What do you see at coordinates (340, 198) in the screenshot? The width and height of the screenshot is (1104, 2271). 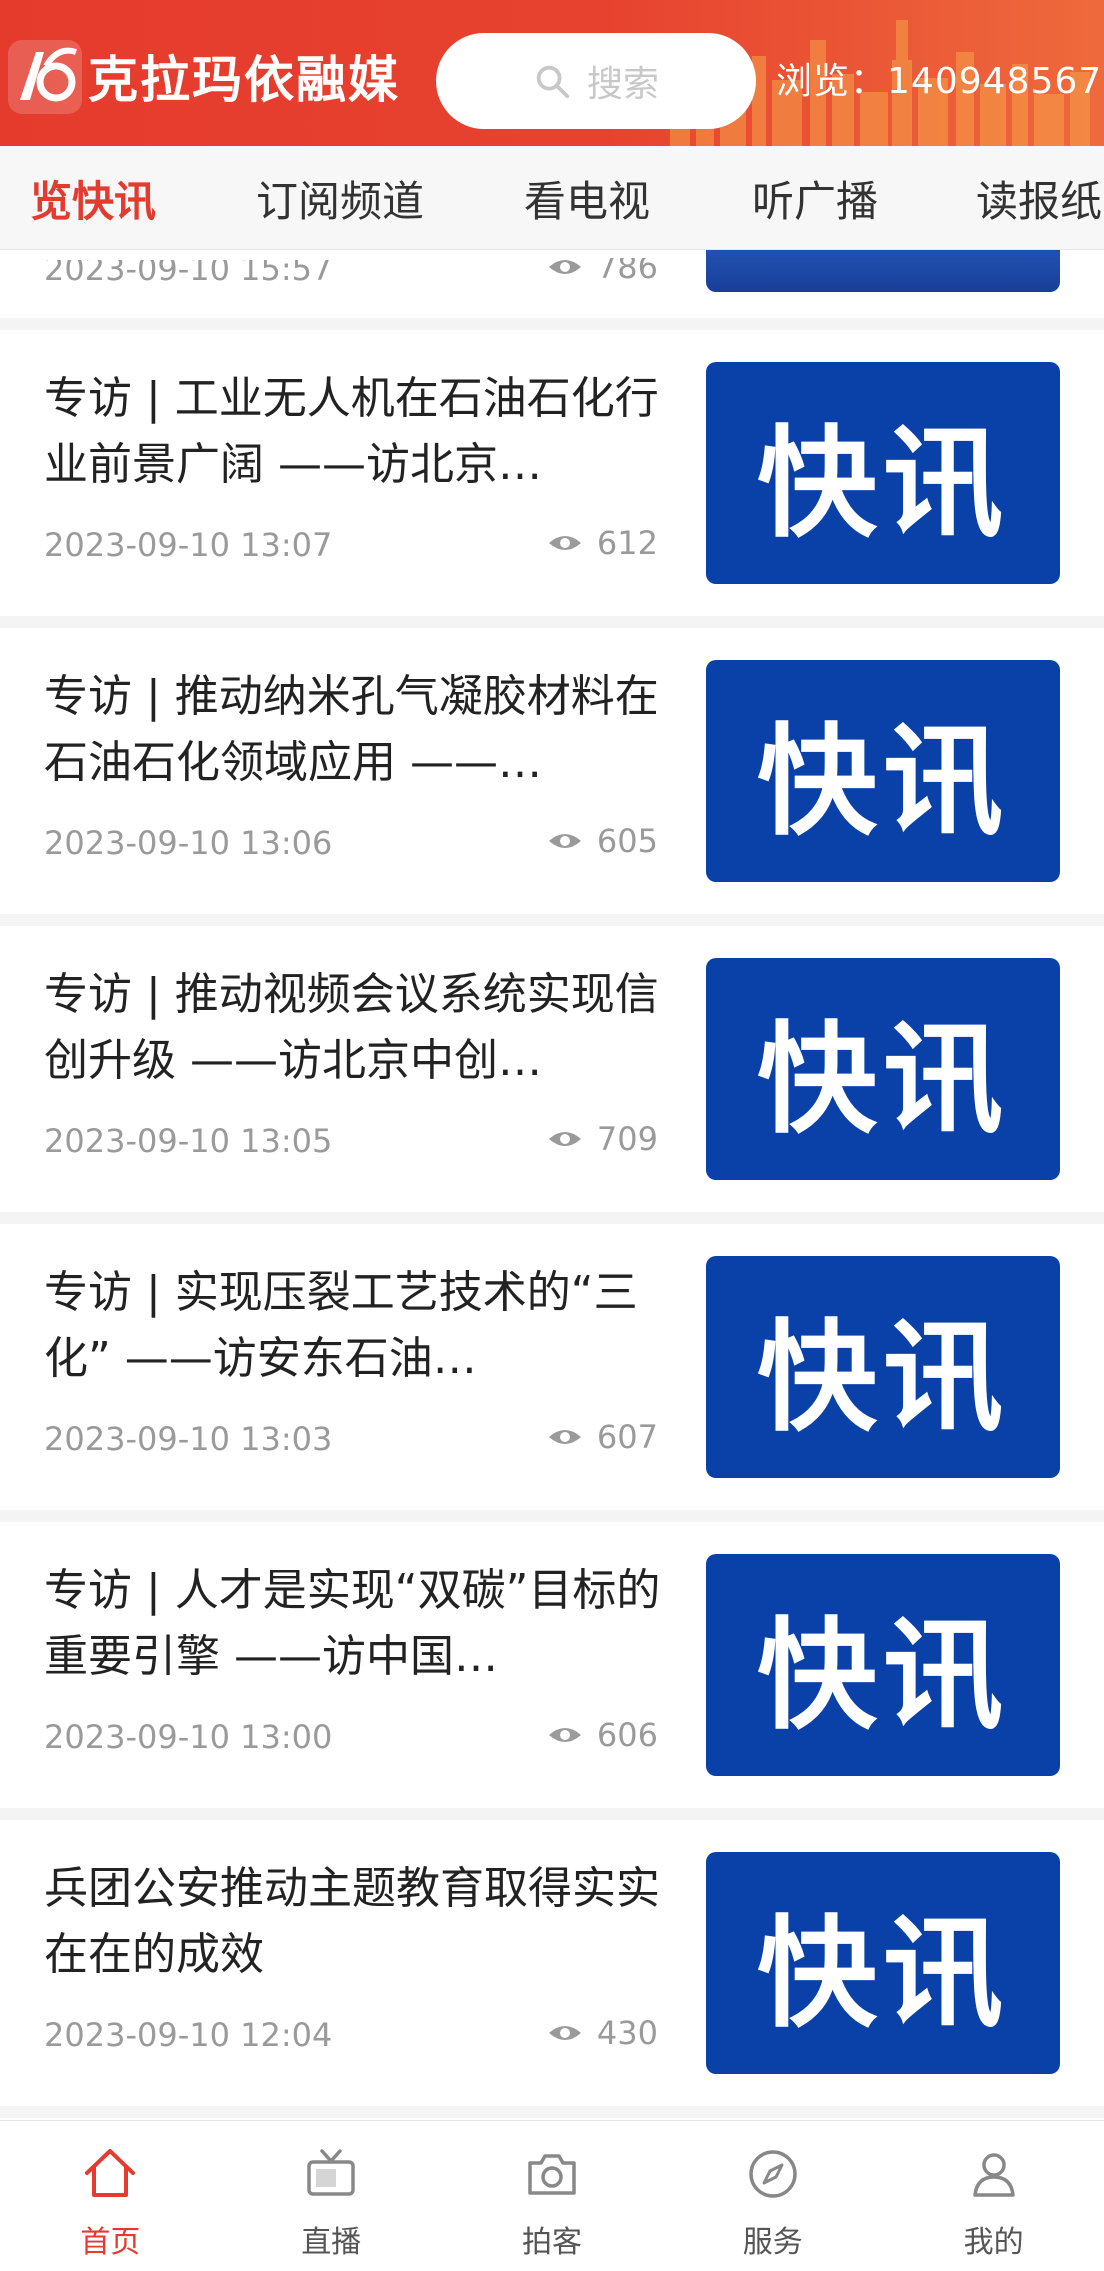 I see `tab-subscribe-channels: 订阅频道` at bounding box center [340, 198].